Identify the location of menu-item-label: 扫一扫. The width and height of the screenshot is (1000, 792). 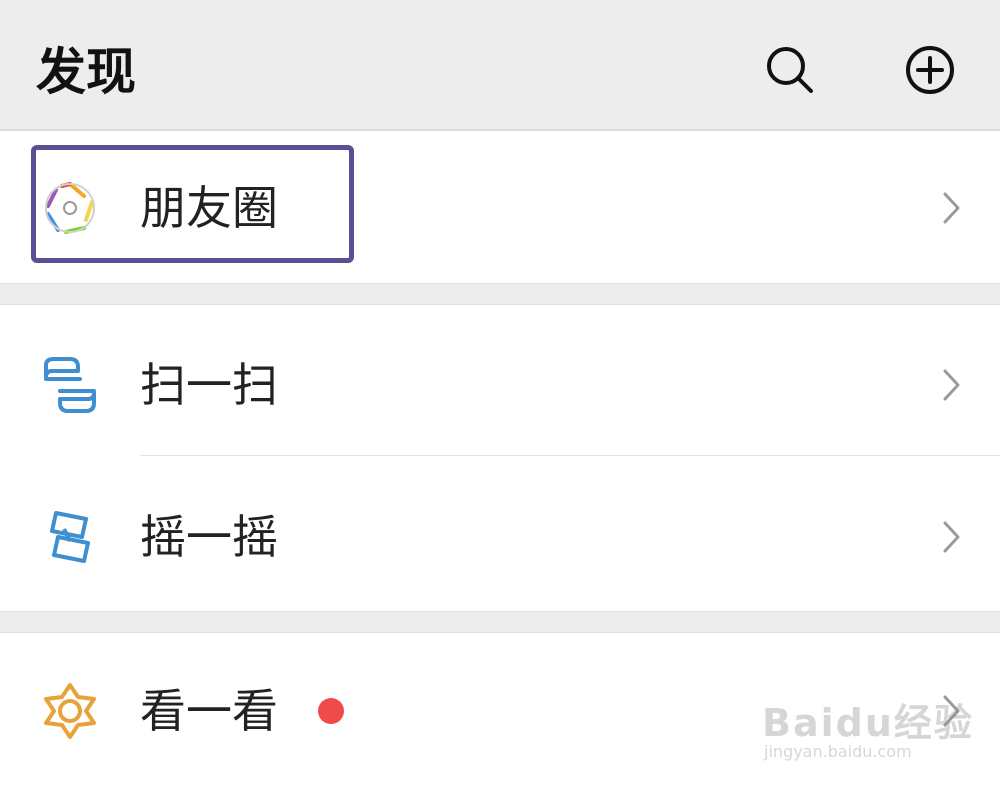
(209, 385).